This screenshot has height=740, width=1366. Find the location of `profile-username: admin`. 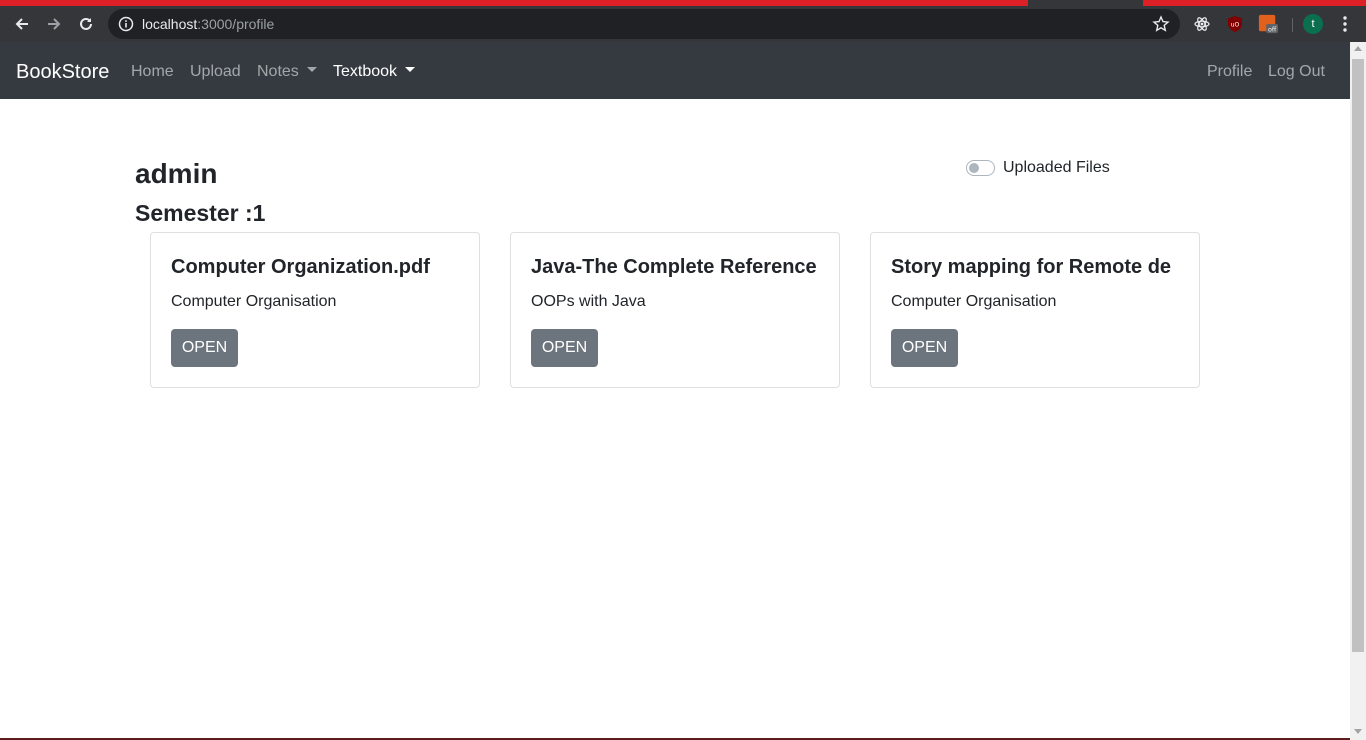

profile-username: admin is located at coordinates (176, 173).